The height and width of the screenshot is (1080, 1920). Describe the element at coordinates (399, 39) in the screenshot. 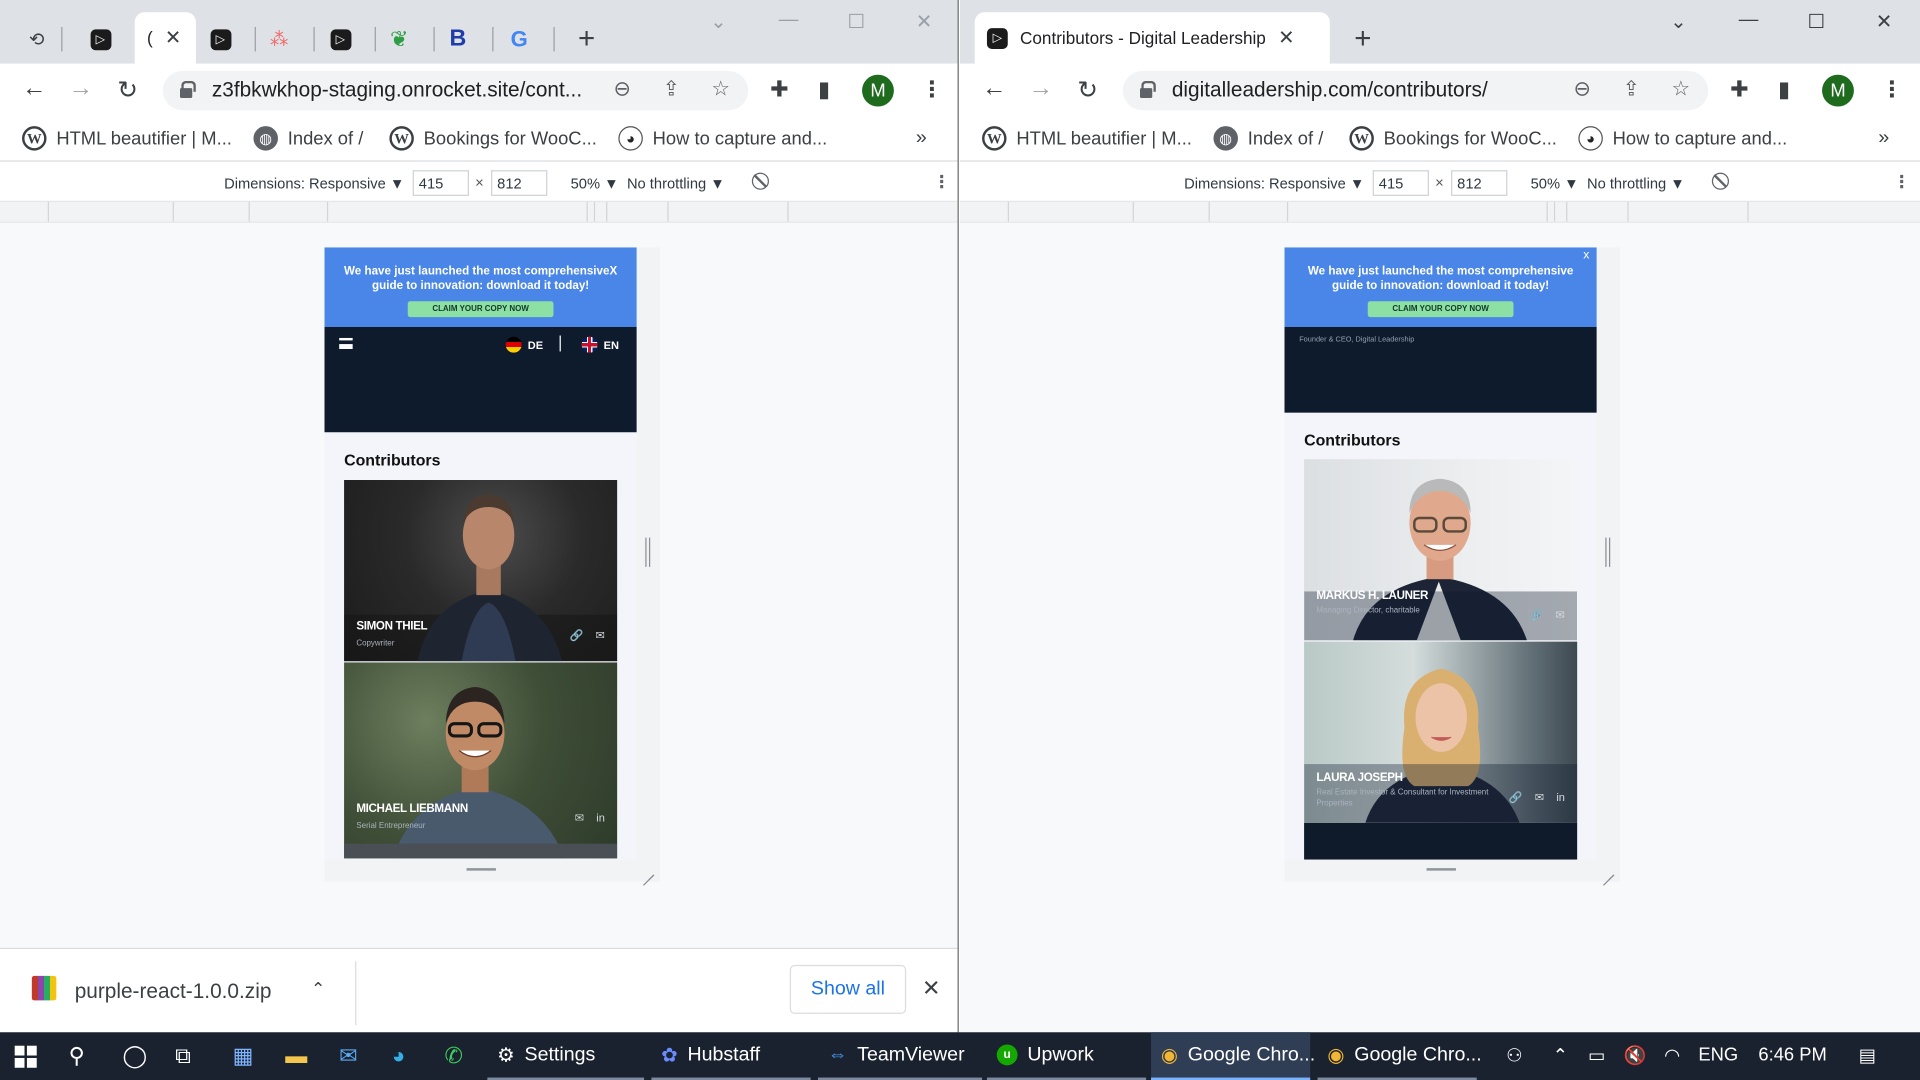

I see `leaf-icon: ❦` at that location.